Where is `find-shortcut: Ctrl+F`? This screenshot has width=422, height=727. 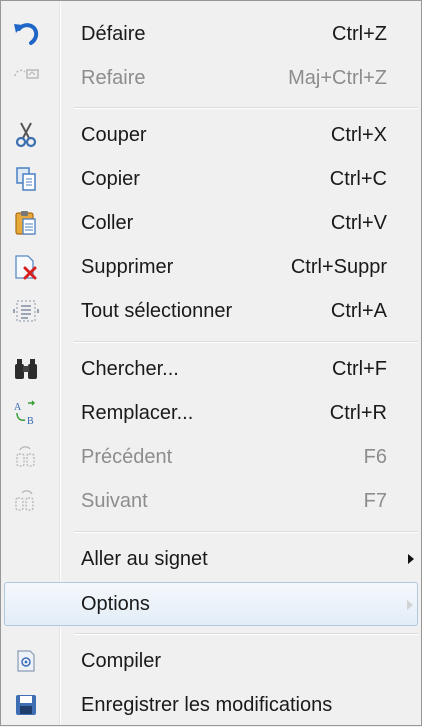 find-shortcut: Ctrl+F is located at coordinates (359, 369).